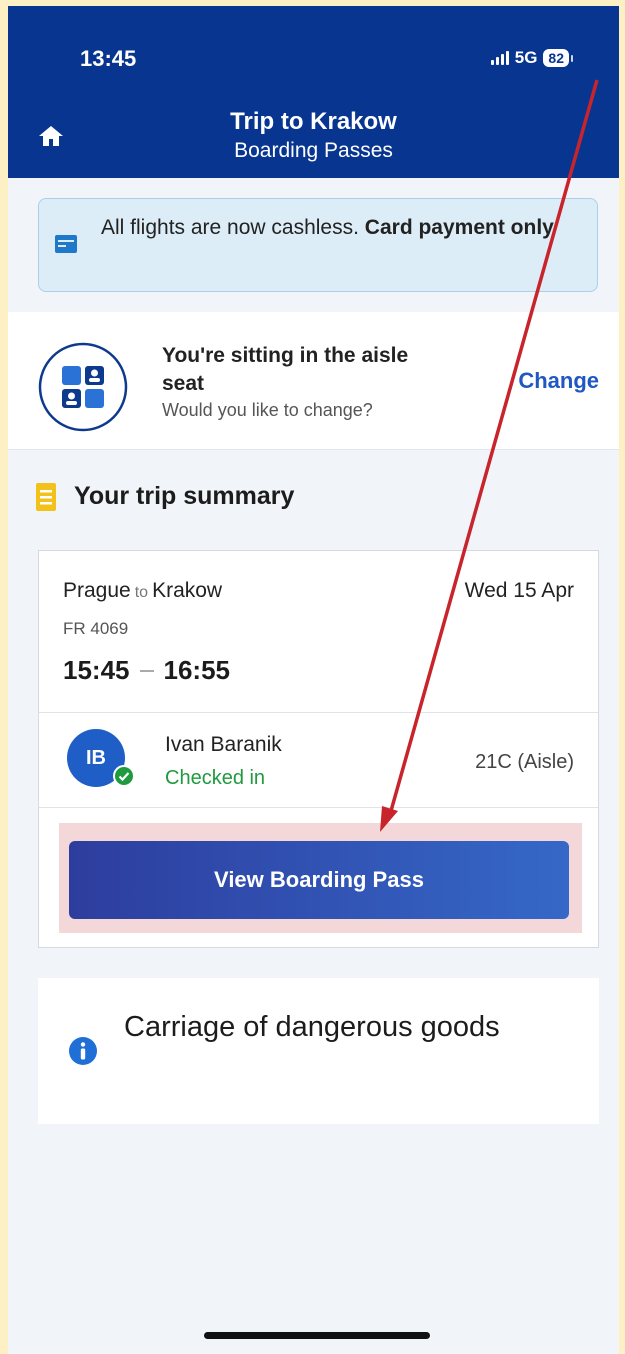 This screenshot has width=625, height=1354. What do you see at coordinates (524, 762) in the screenshot?
I see `seat-assignment: 21C (Aisle)` at bounding box center [524, 762].